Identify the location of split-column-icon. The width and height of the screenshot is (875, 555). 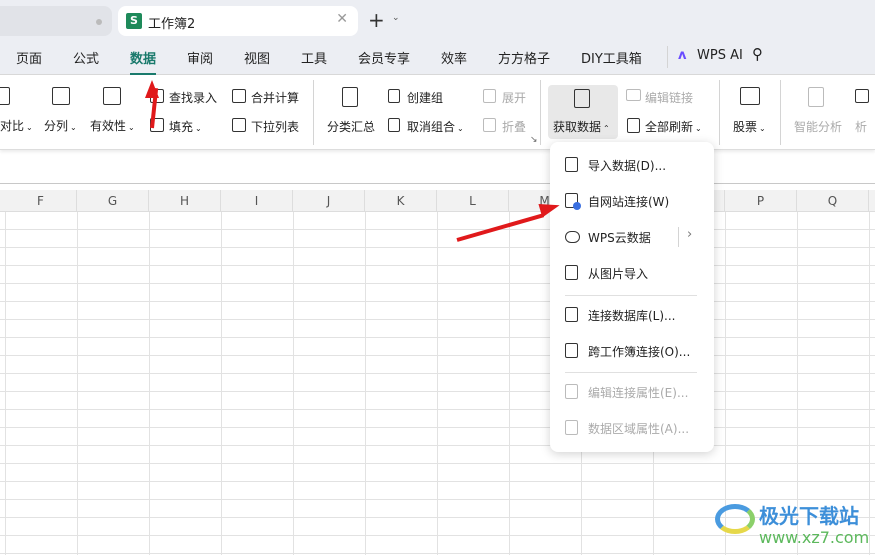
(61, 96).